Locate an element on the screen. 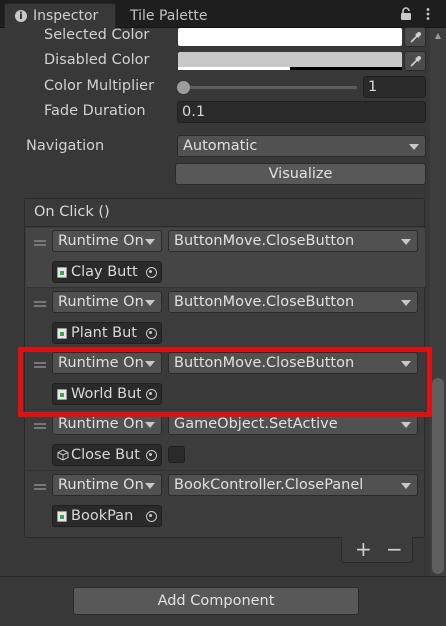 This screenshot has height=626, width=446. fade-duration-label: Fade Duration is located at coordinates (95, 111).